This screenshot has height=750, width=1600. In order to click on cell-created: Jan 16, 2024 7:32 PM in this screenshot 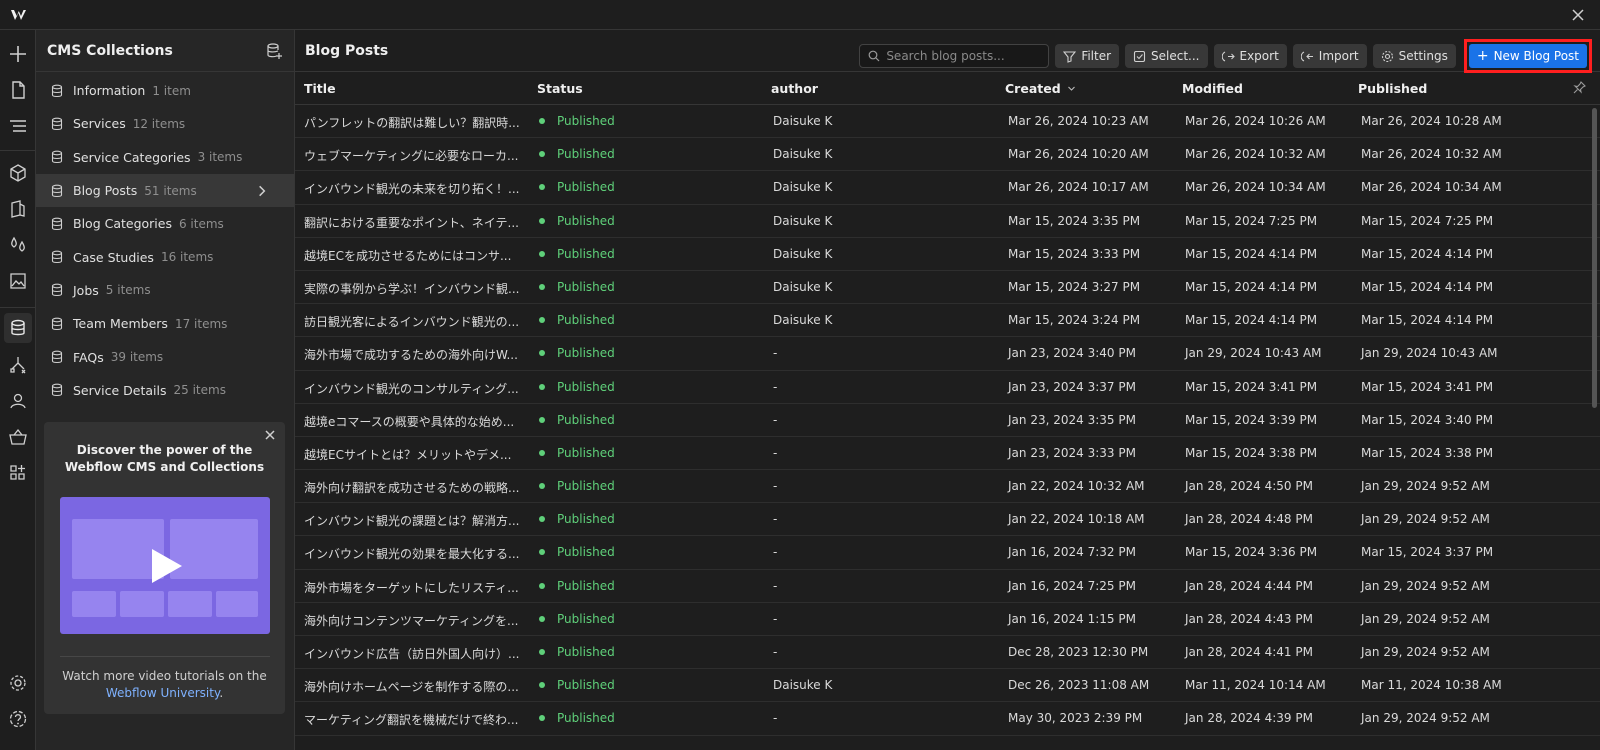, I will do `click(1072, 552)`.